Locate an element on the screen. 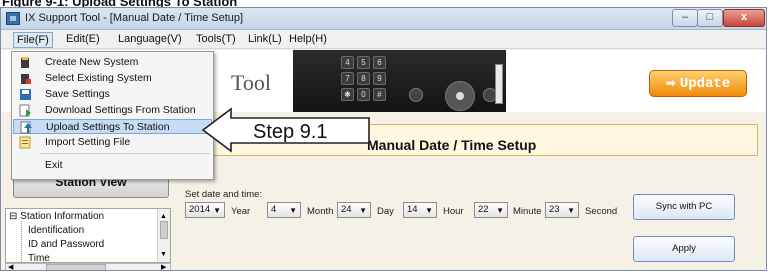 This screenshot has width=768, height=272. menu-item-label: Create New System is located at coordinates (92, 62).